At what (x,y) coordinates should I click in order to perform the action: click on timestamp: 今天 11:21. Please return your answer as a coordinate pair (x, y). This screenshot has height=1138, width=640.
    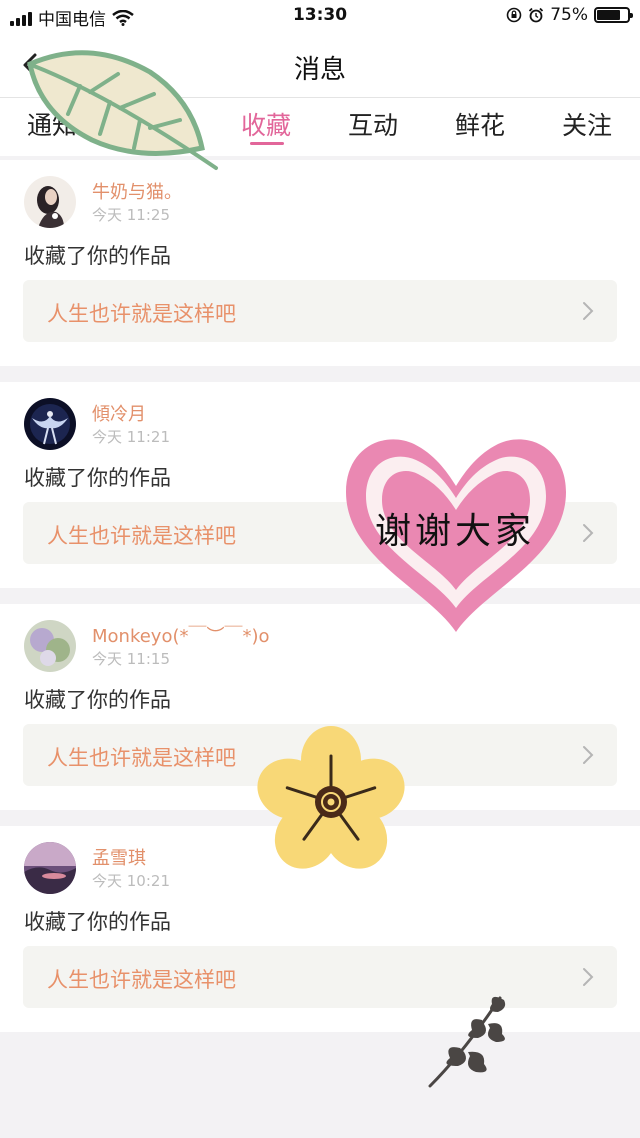
    Looking at the image, I should click on (131, 437).